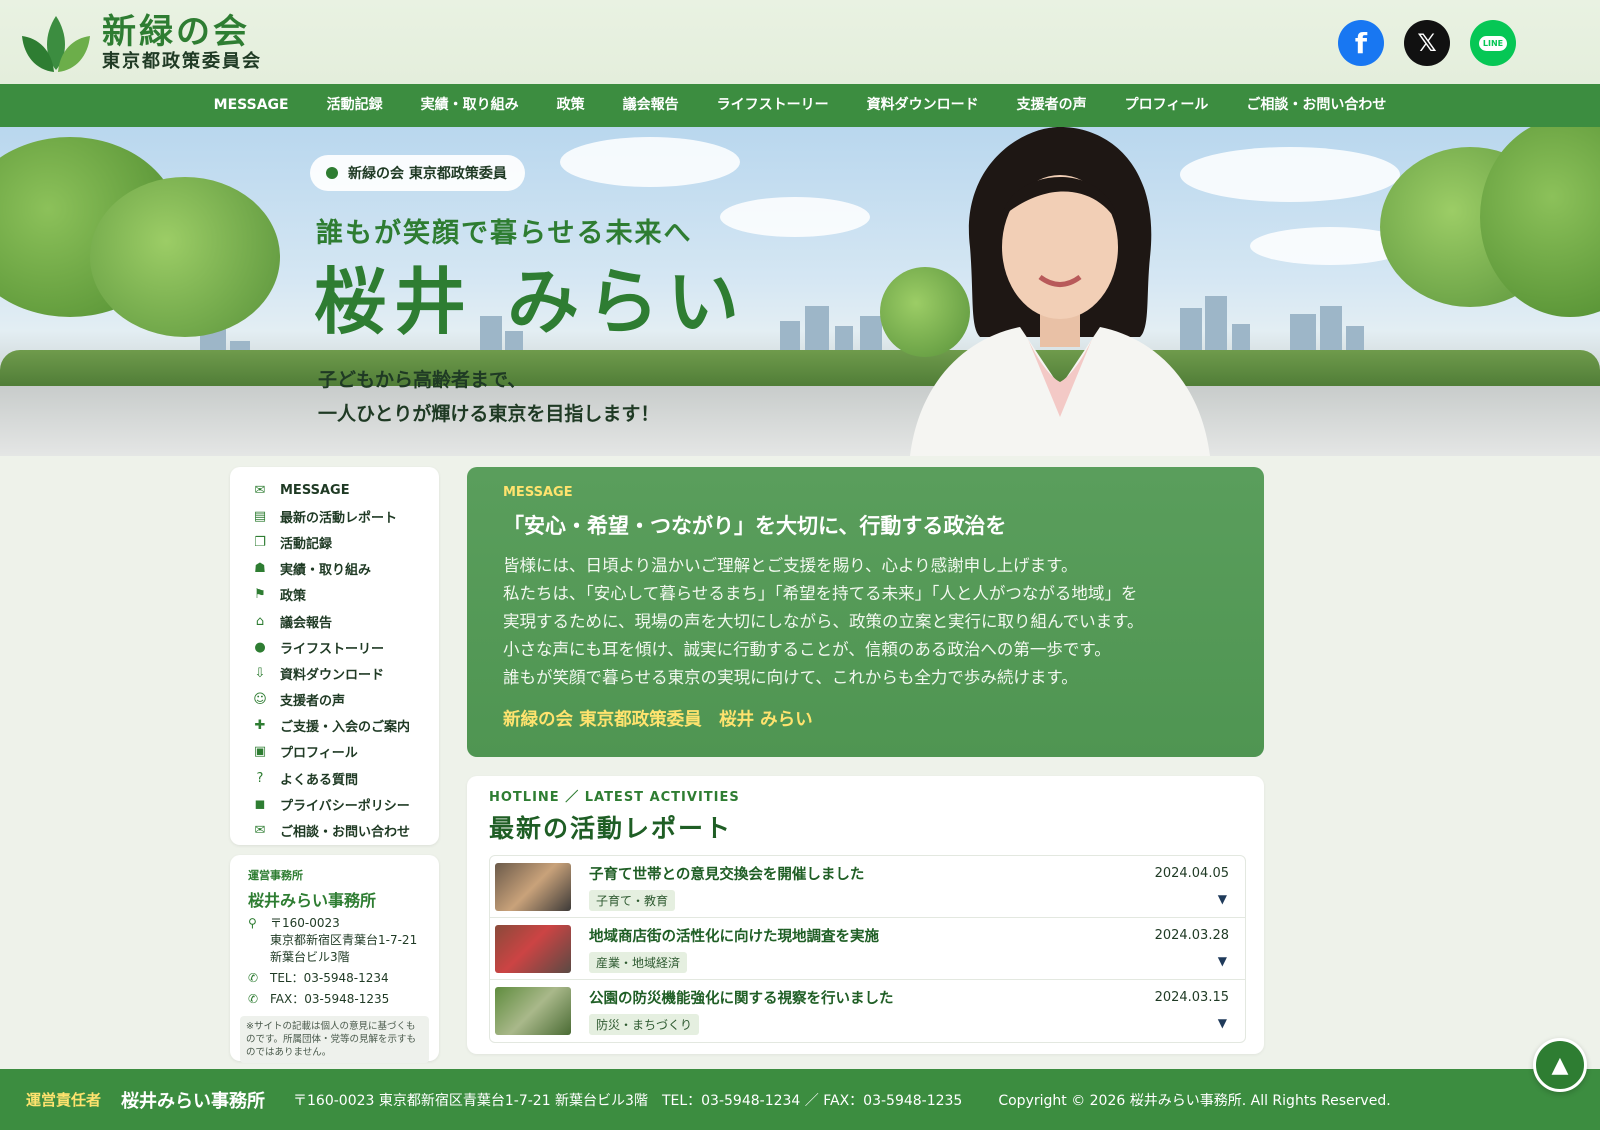  What do you see at coordinates (1052, 105) in the screenshot?
I see `nav-supporters: 支援者の声` at bounding box center [1052, 105].